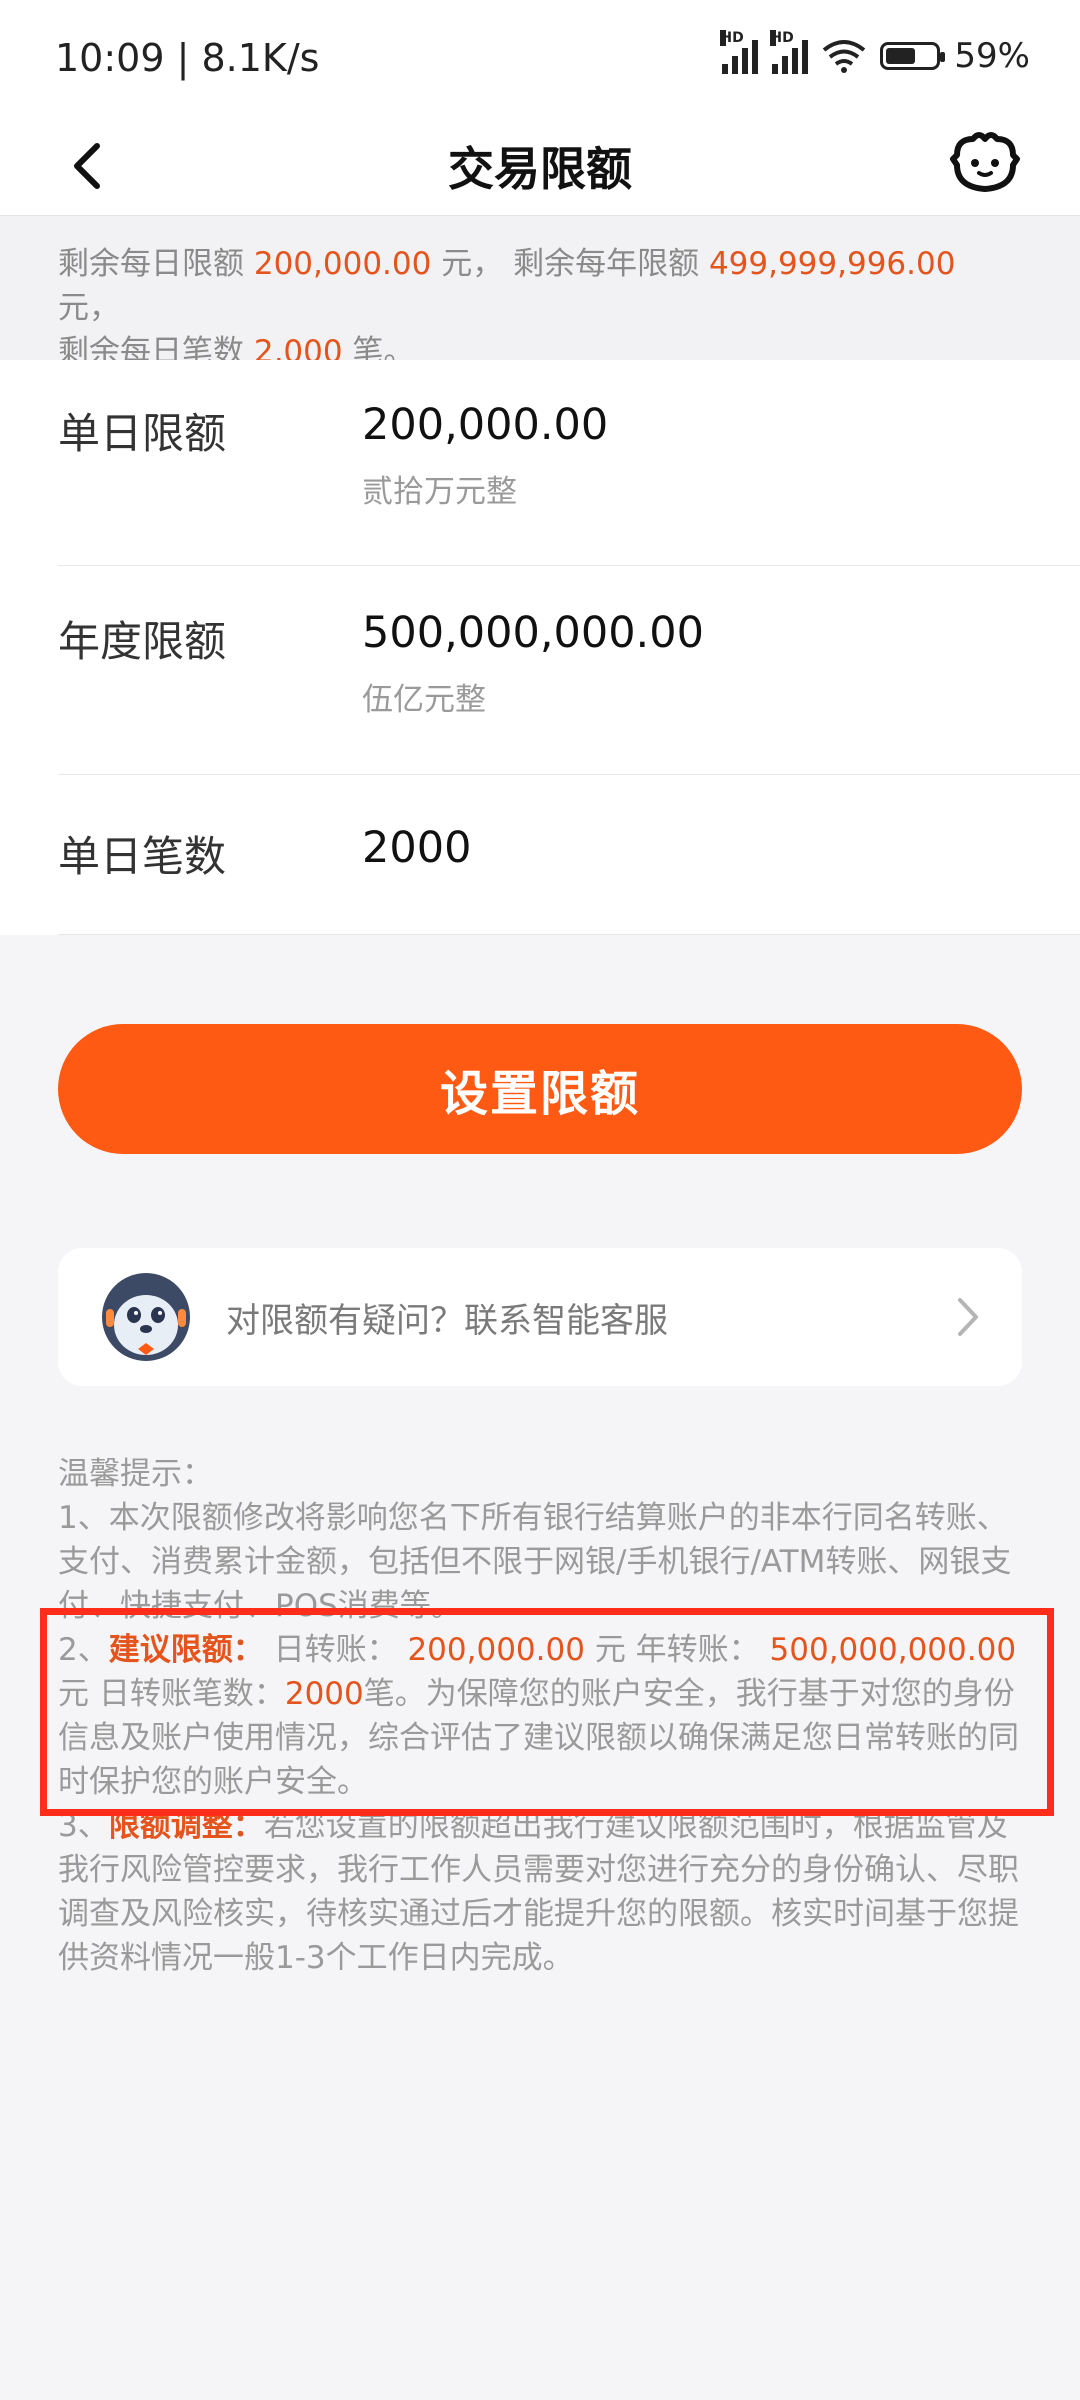 The image size is (1080, 2400). I want to click on daily-count-input: 2000, so click(416, 848).